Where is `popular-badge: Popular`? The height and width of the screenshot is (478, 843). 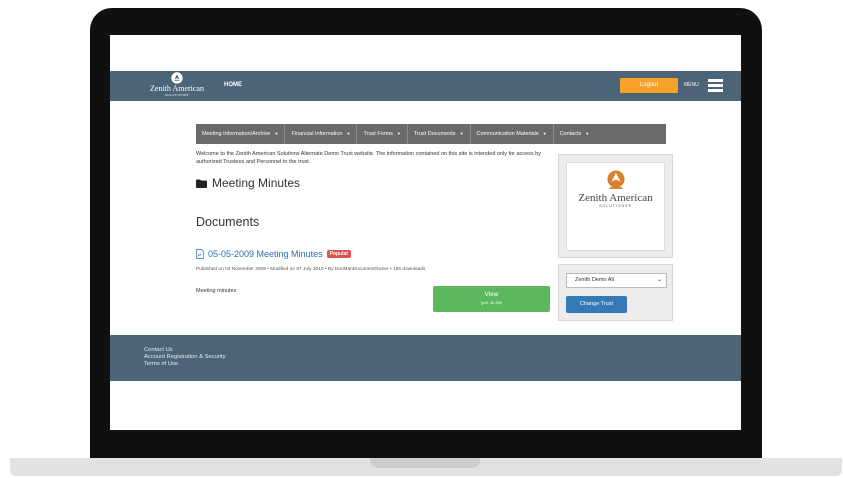
popular-badge: Popular is located at coordinates (339, 254).